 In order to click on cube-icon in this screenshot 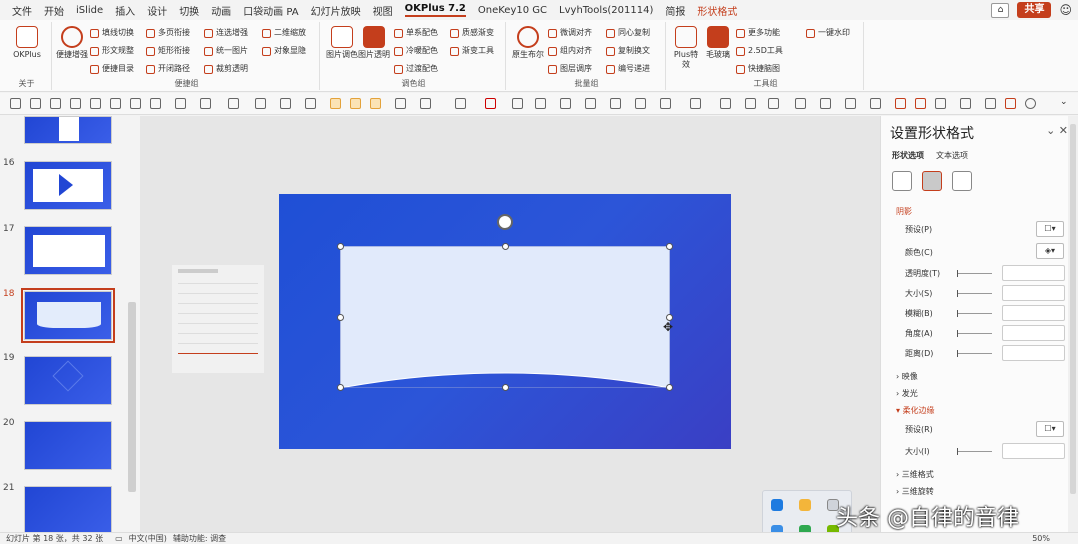, I will do `click(800, 103)`.